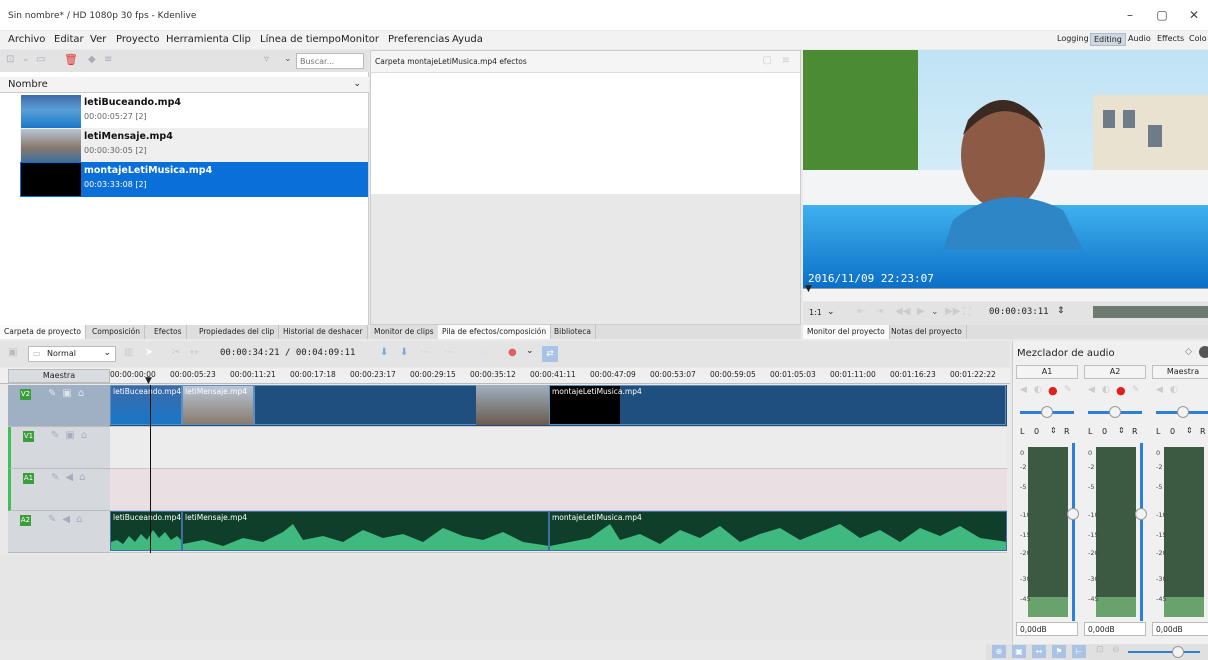 Image resolution: width=1208 pixels, height=660 pixels. Describe the element at coordinates (330, 61) in the screenshot. I see `bin-search-input` at that location.